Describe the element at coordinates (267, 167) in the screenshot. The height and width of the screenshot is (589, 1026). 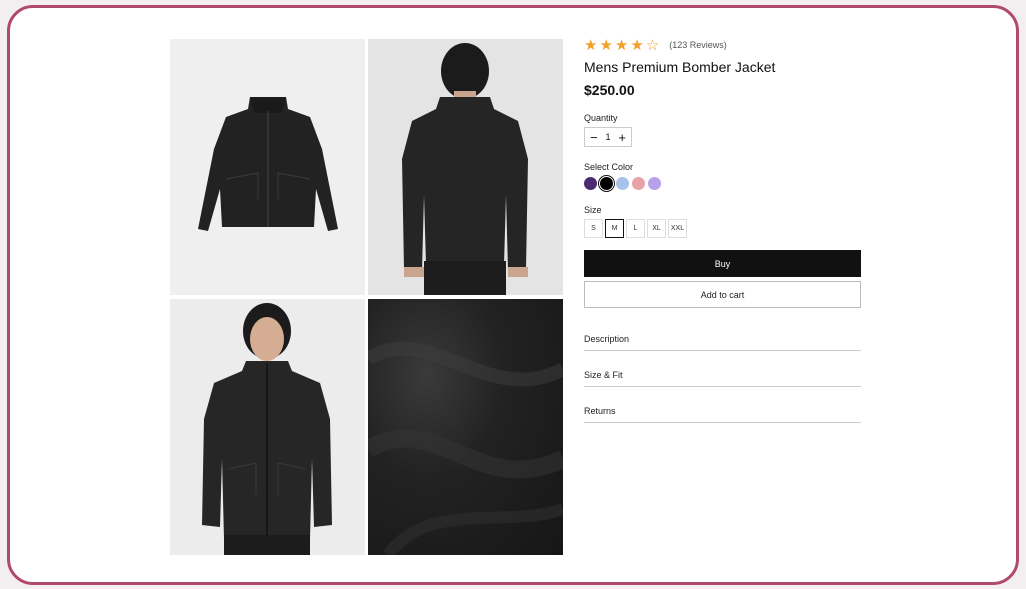
I see `image-jacket-front-flatlay` at that location.